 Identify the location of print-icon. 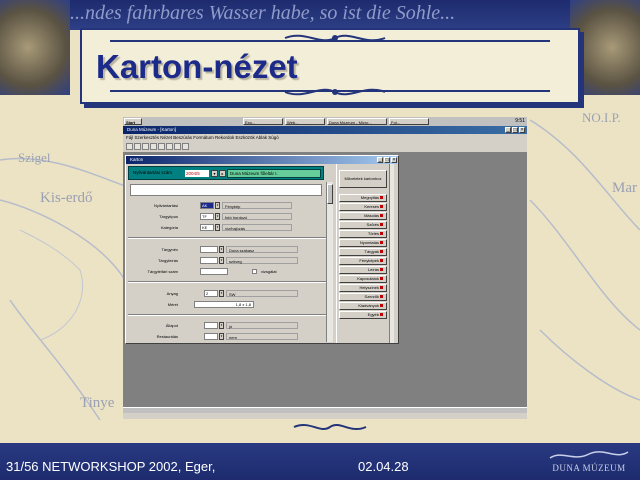
(137, 146).